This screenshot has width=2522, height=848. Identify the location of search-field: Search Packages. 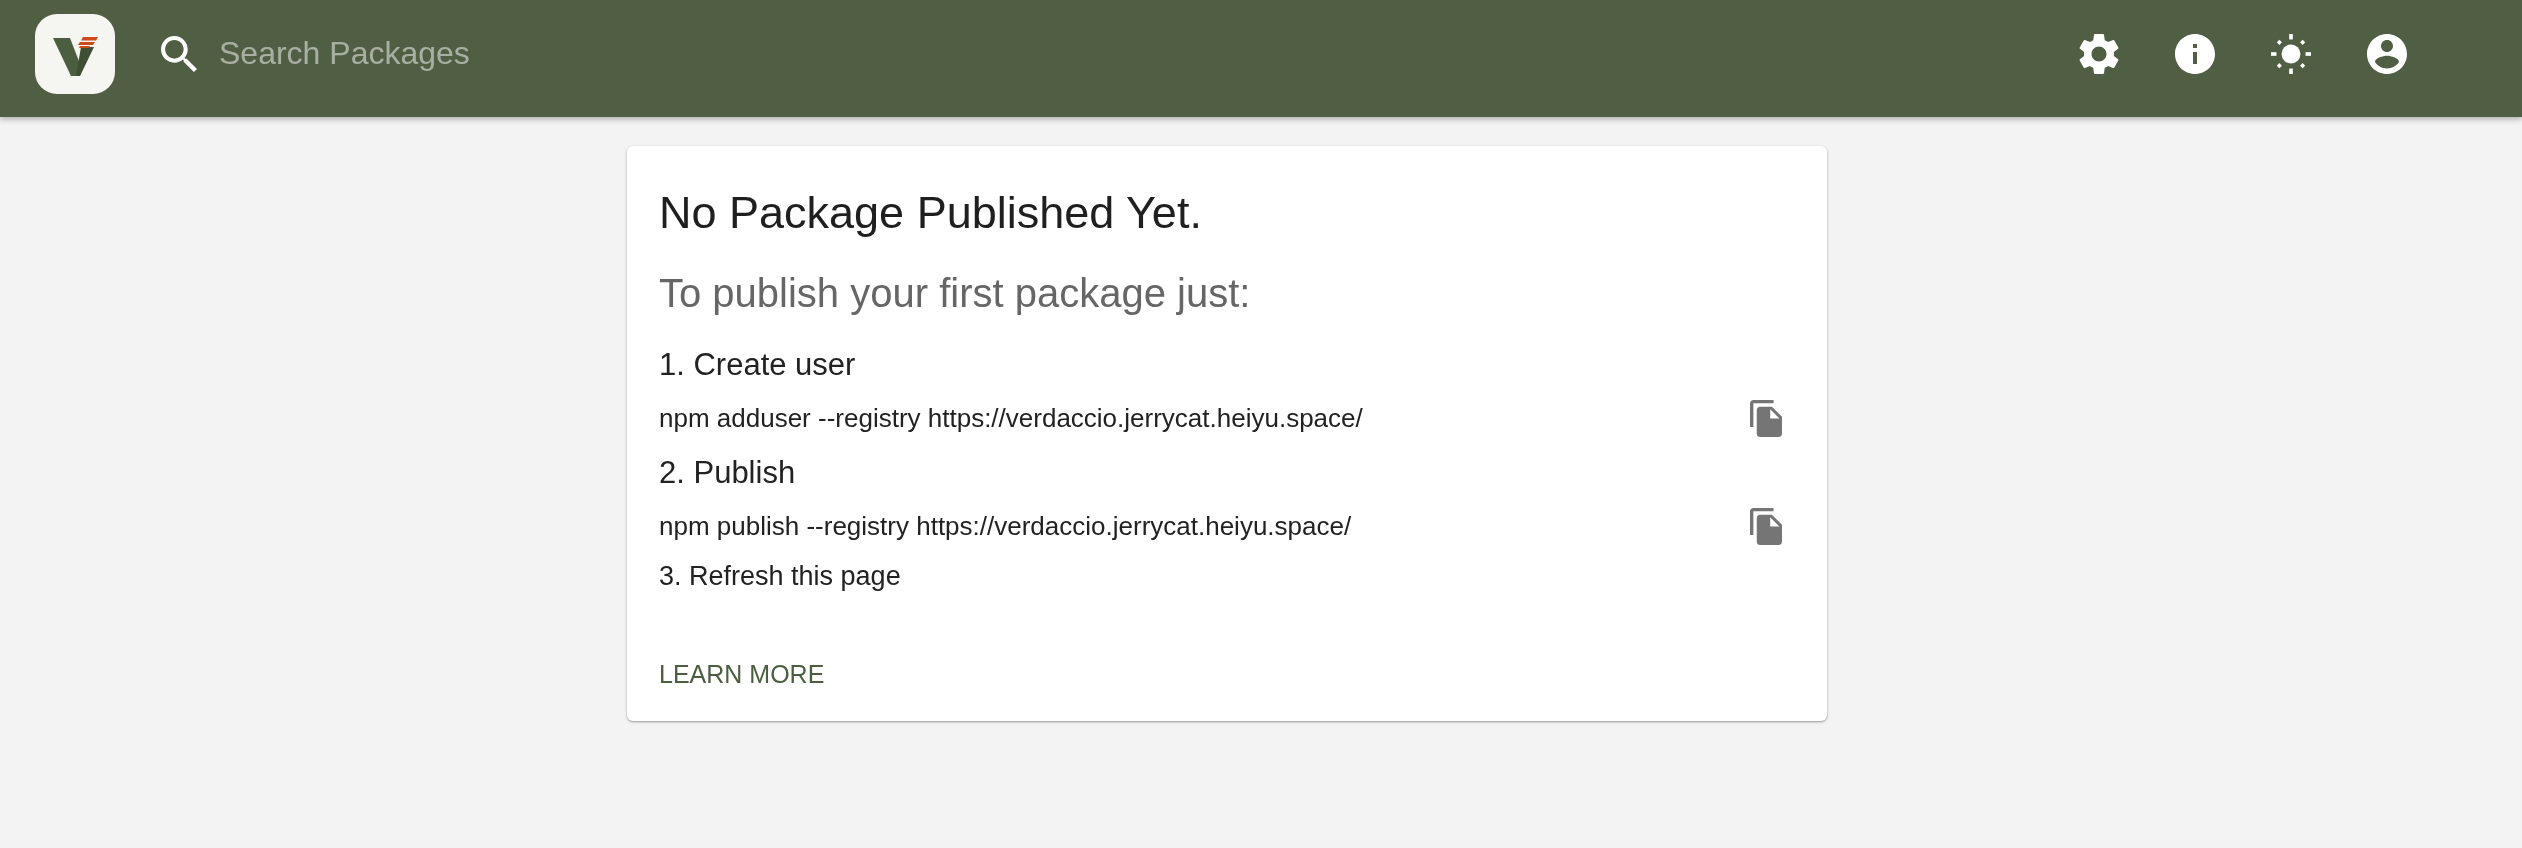
(599, 53).